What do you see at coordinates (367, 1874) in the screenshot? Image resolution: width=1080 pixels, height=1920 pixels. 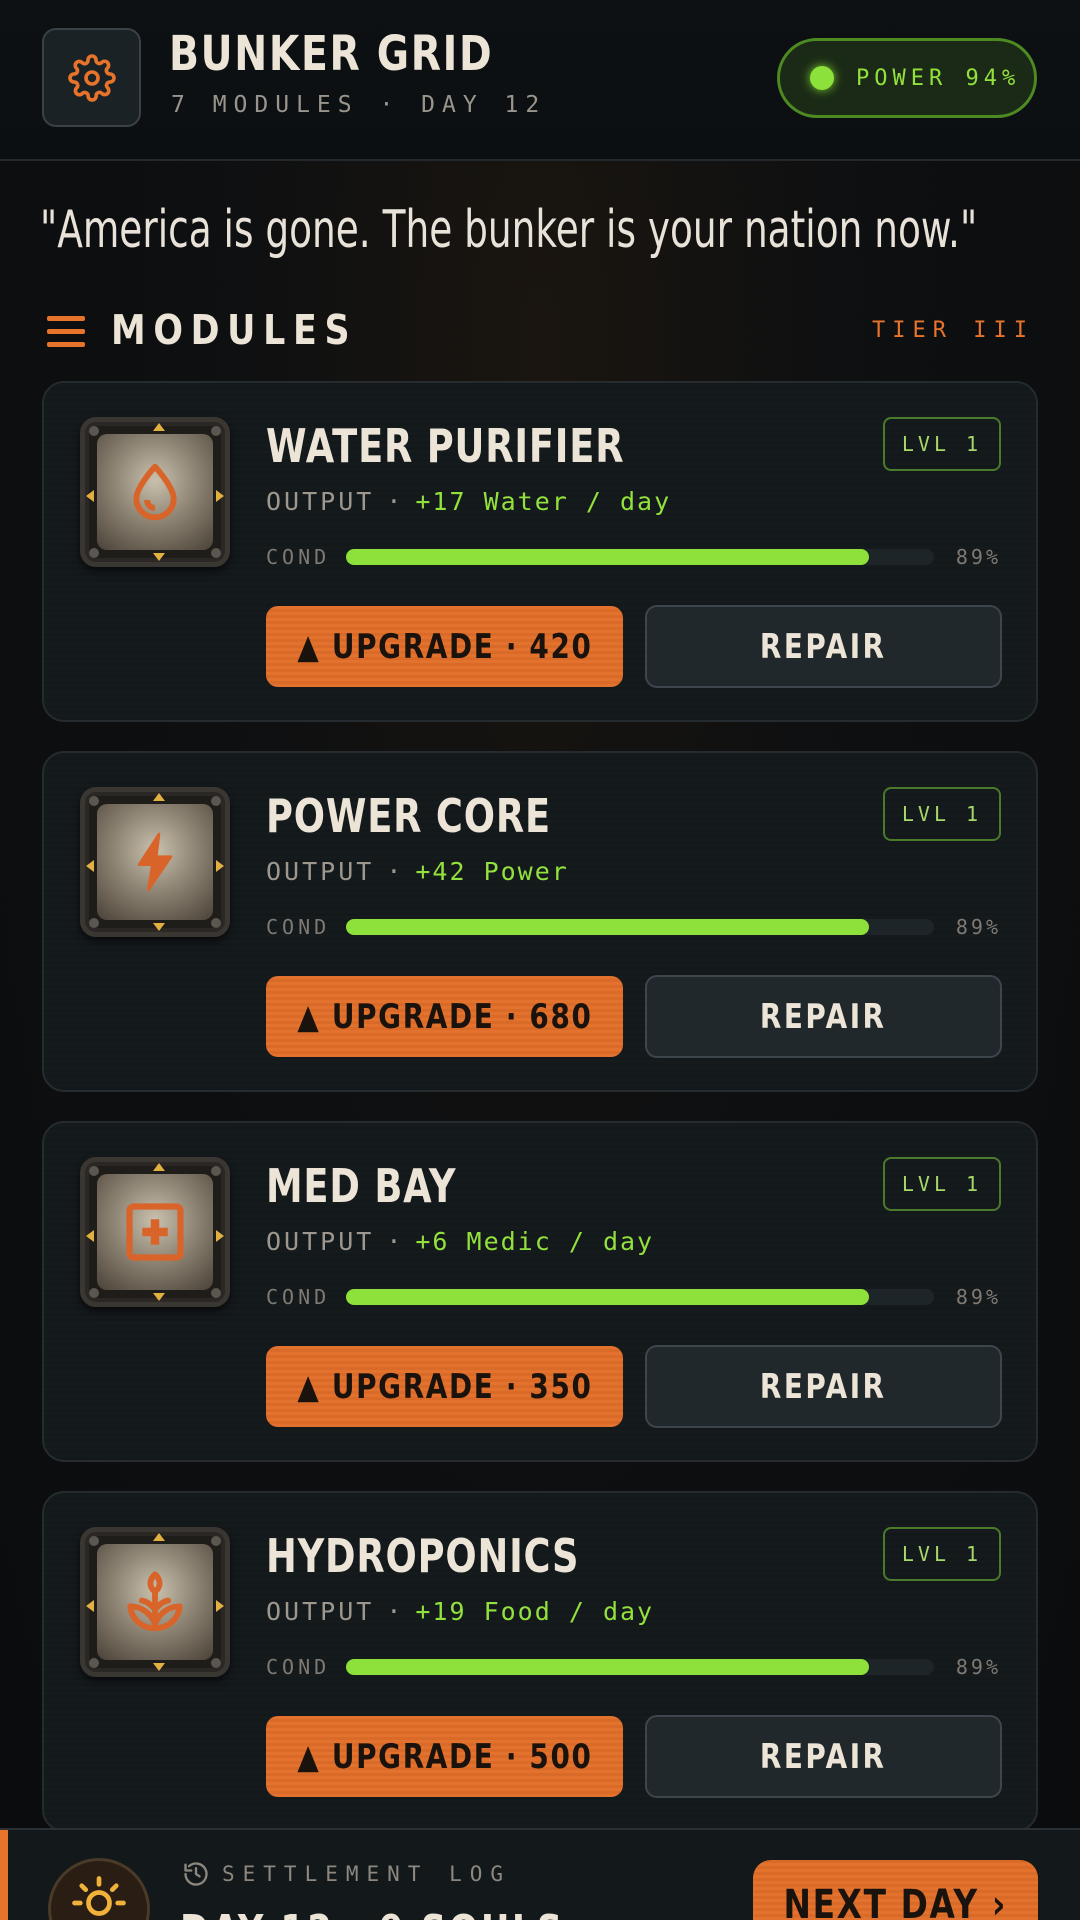 I see `settlement-log-text: SETTLEMENT LOG` at bounding box center [367, 1874].